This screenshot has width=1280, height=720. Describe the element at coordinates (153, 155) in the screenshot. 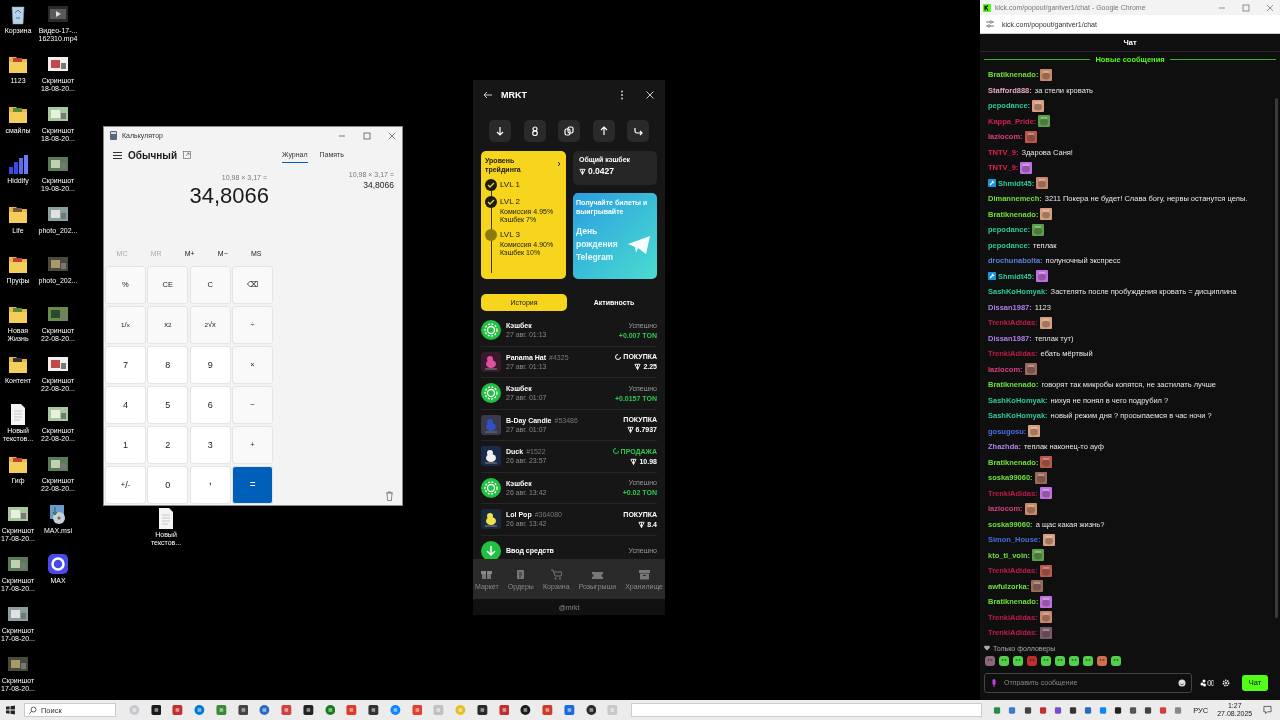

I see `mode-title: Обычный` at that location.